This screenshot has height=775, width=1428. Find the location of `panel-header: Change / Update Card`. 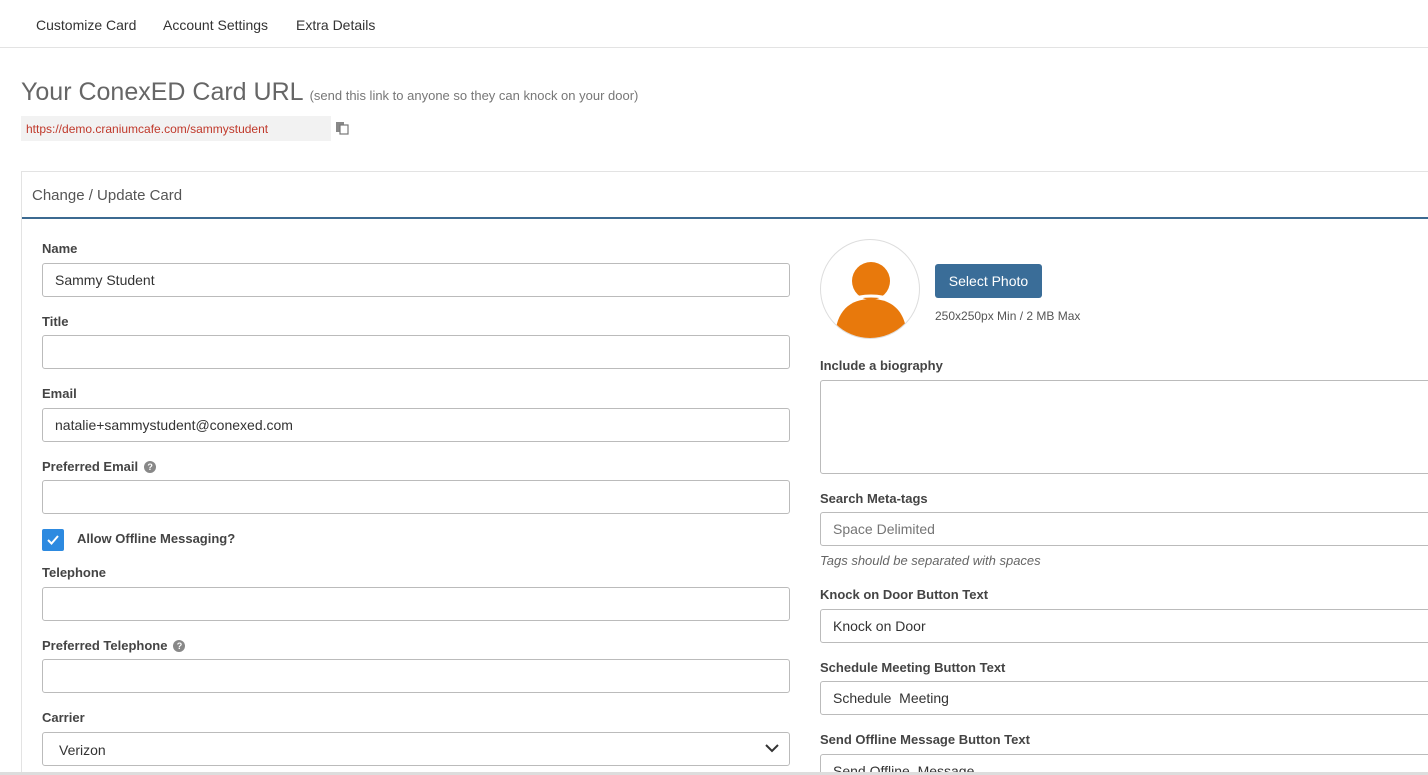

panel-header: Change / Update Card is located at coordinates (725, 195).